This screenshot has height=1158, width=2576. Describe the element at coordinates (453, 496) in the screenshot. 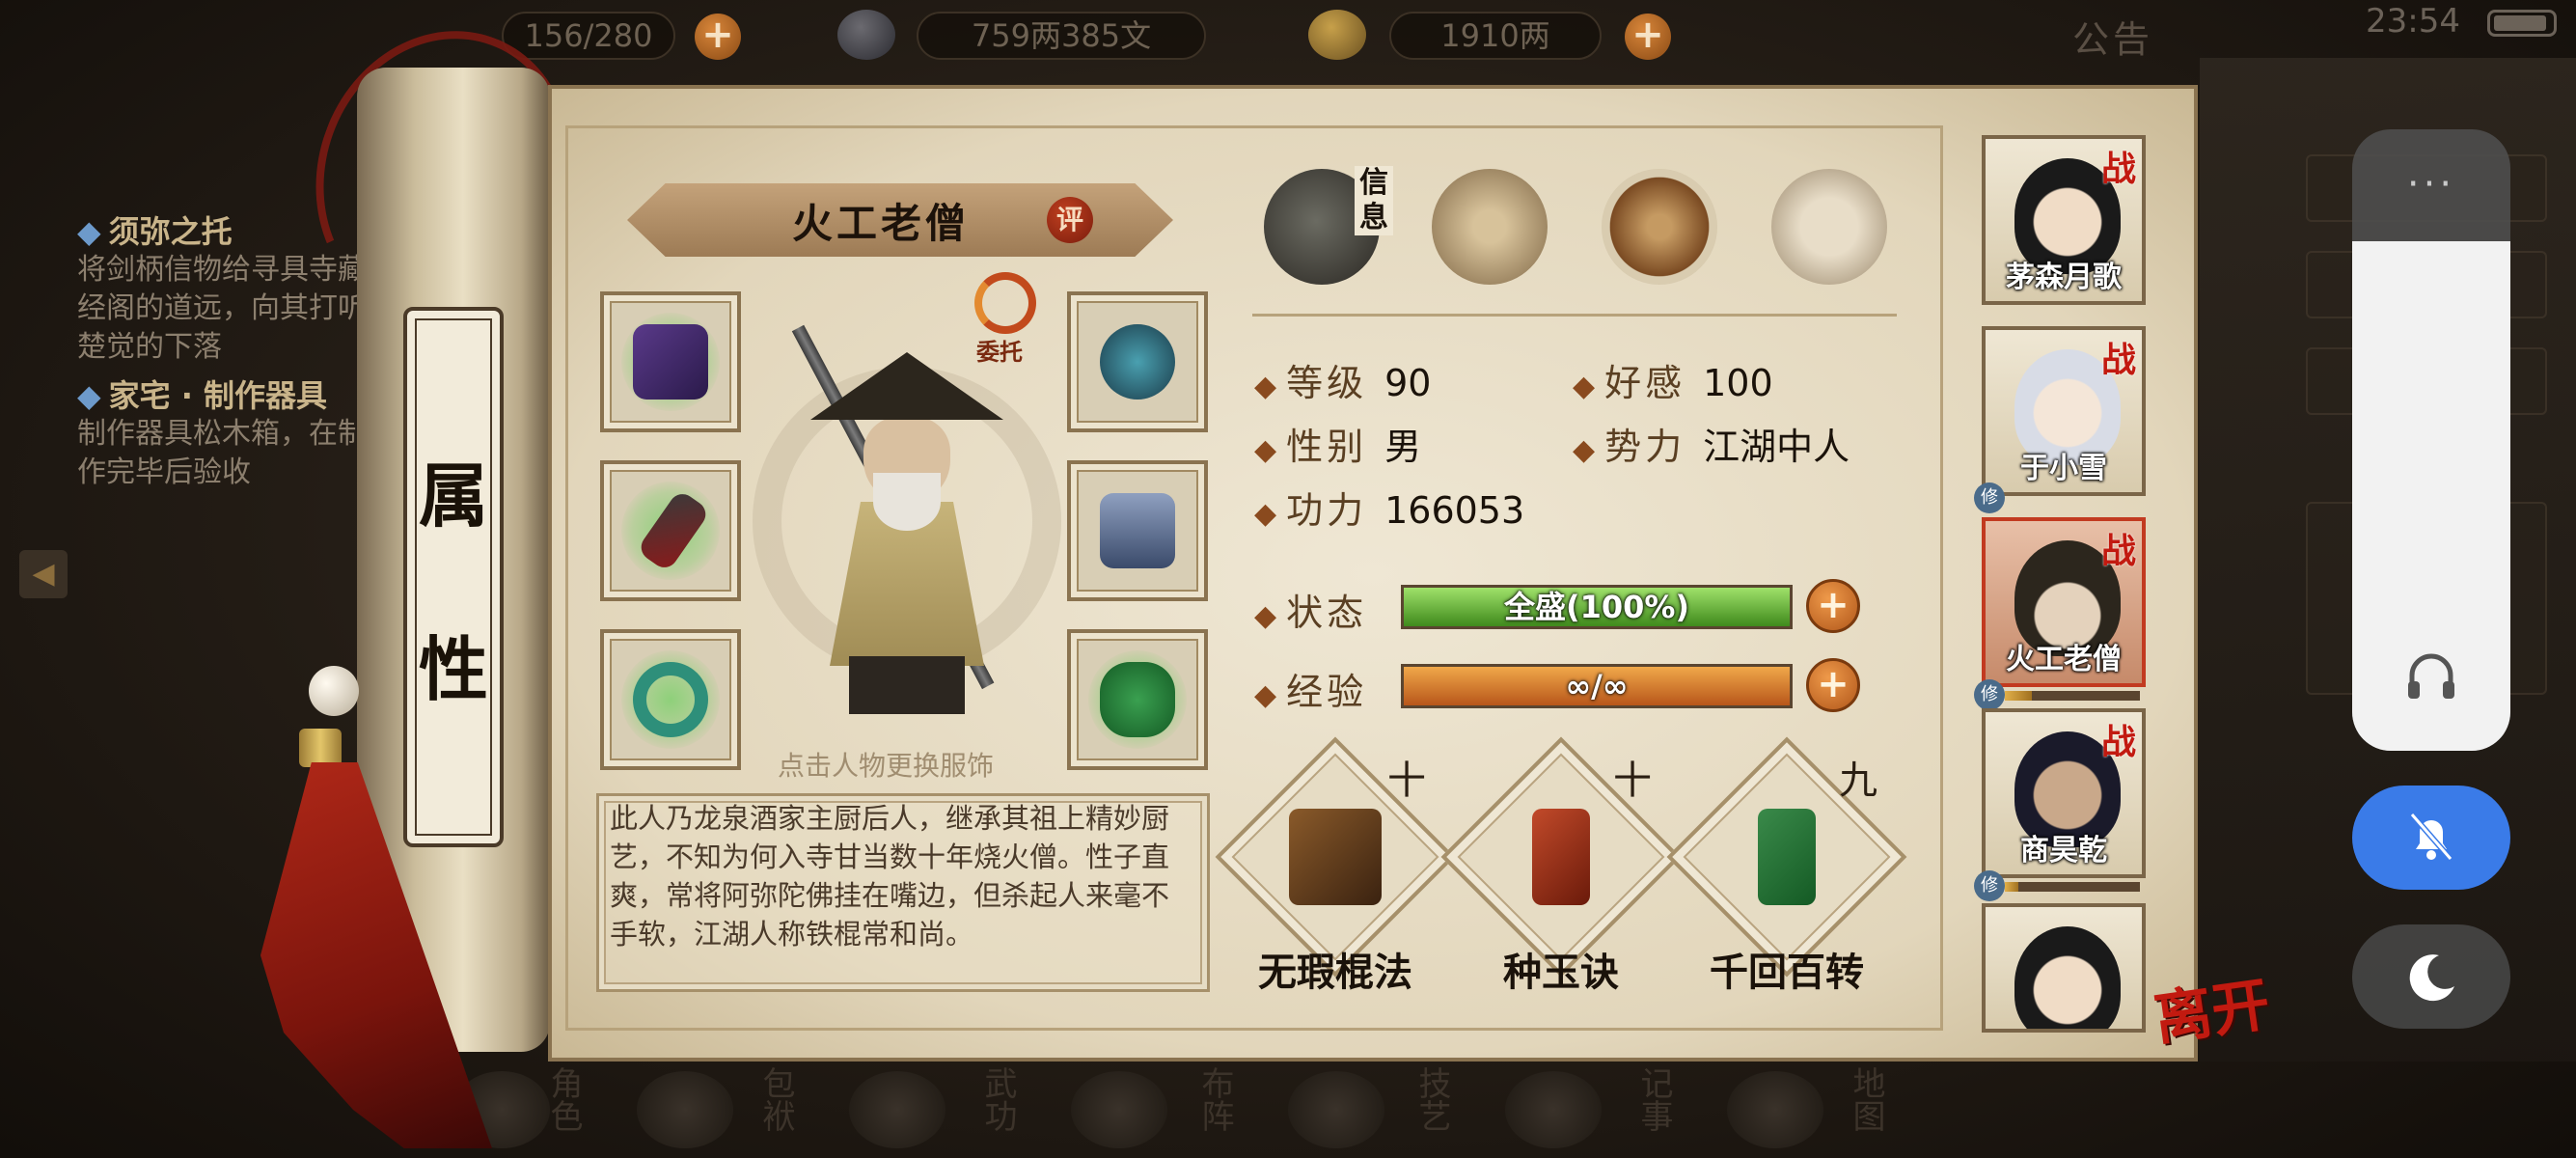

I see `scroll-title-char: 属` at that location.